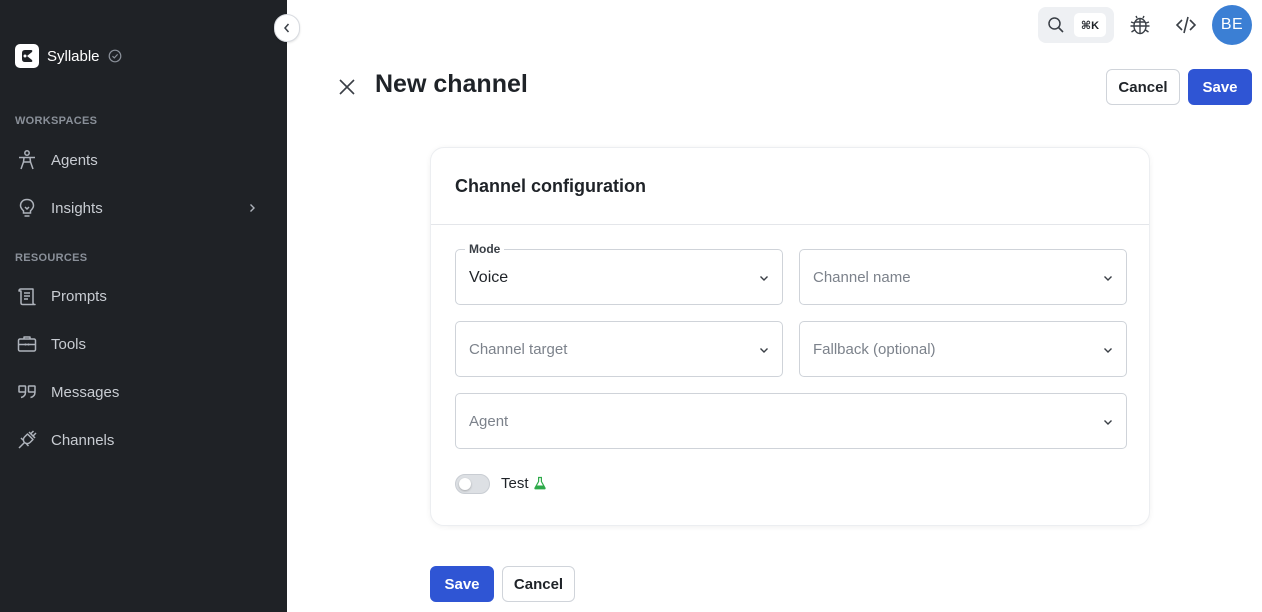 The image size is (1262, 612). What do you see at coordinates (27, 160) in the screenshot?
I see `agent-icon` at bounding box center [27, 160].